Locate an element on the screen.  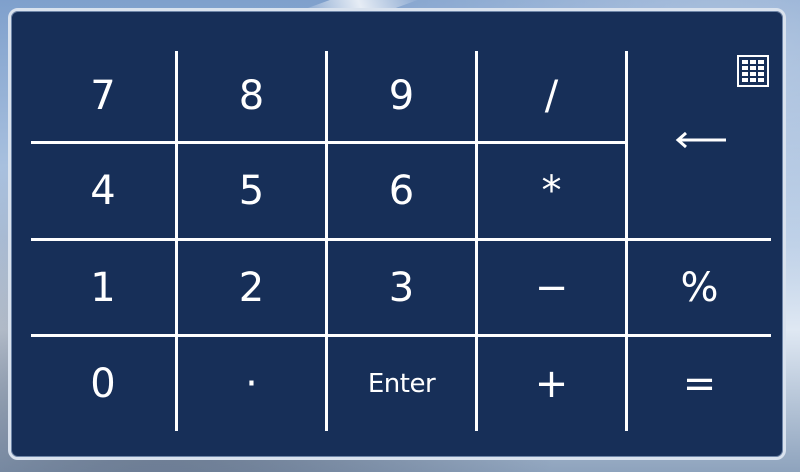
key-8: 8 is located at coordinates (251, 96).